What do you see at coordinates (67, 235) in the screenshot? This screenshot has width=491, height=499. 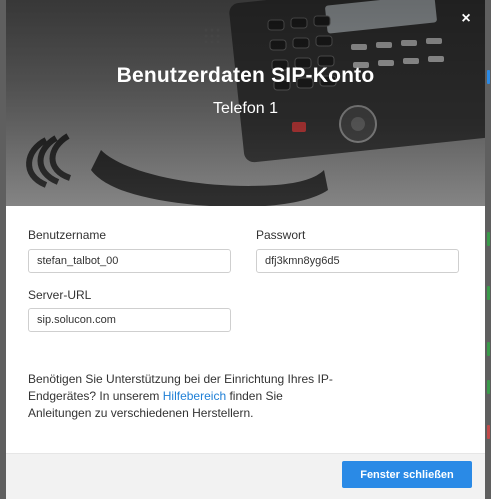 I see `username-label: Benutzername` at bounding box center [67, 235].